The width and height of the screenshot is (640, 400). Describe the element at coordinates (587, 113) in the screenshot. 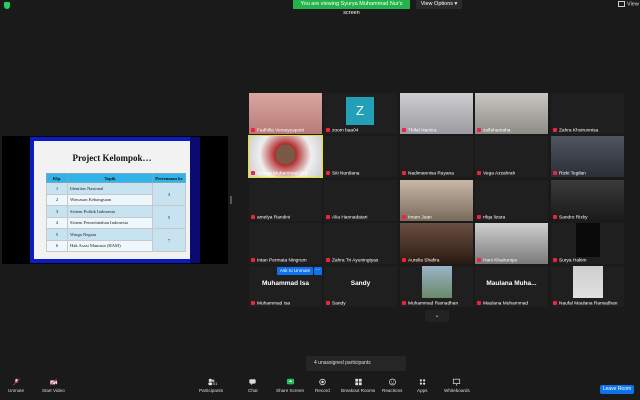

I see `participant-tile: Zahra Khoirunnisa` at that location.